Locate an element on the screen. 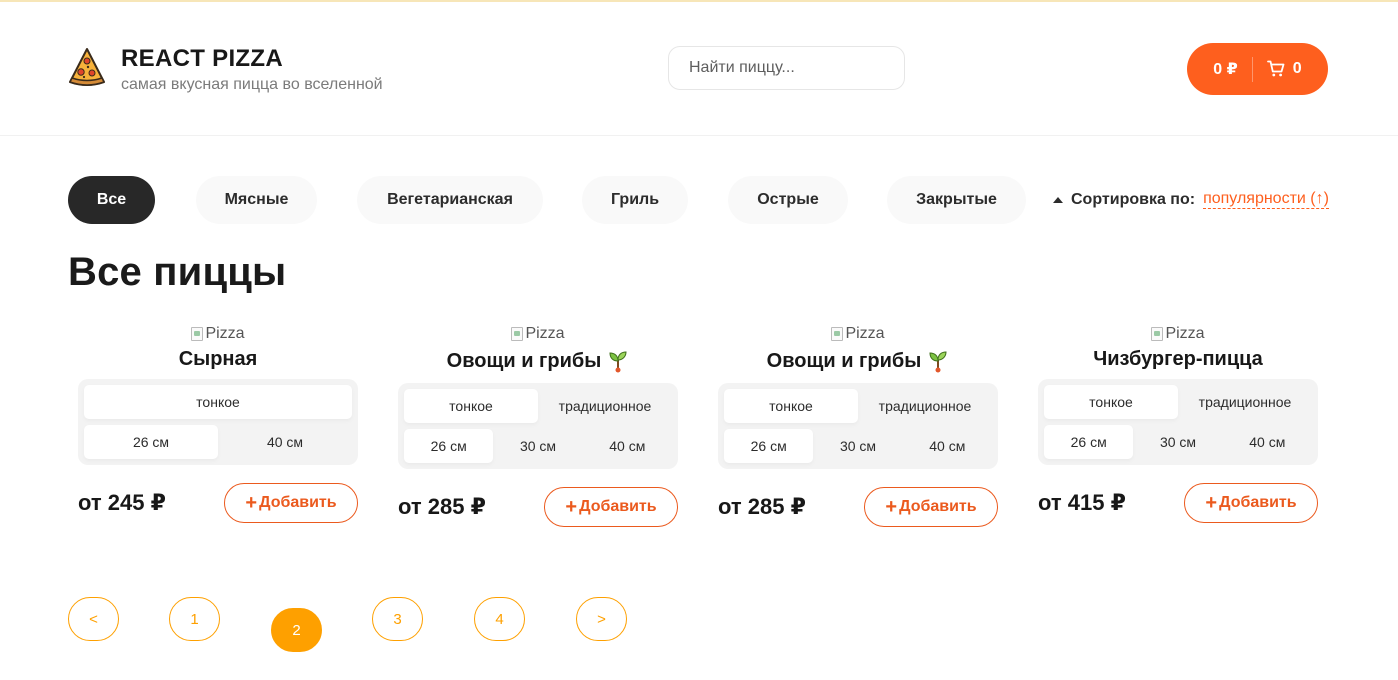 This screenshot has height=680, width=1398. page-title: Все пиццы is located at coordinates (177, 272).